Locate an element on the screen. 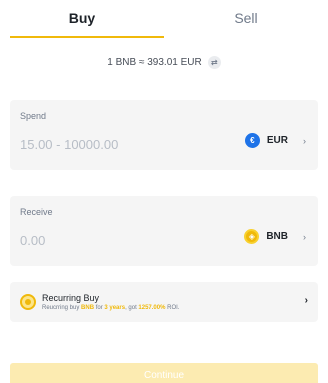 Image resolution: width=328 pixels, height=383 pixels. receive-input: 0.00 is located at coordinates (32, 240).